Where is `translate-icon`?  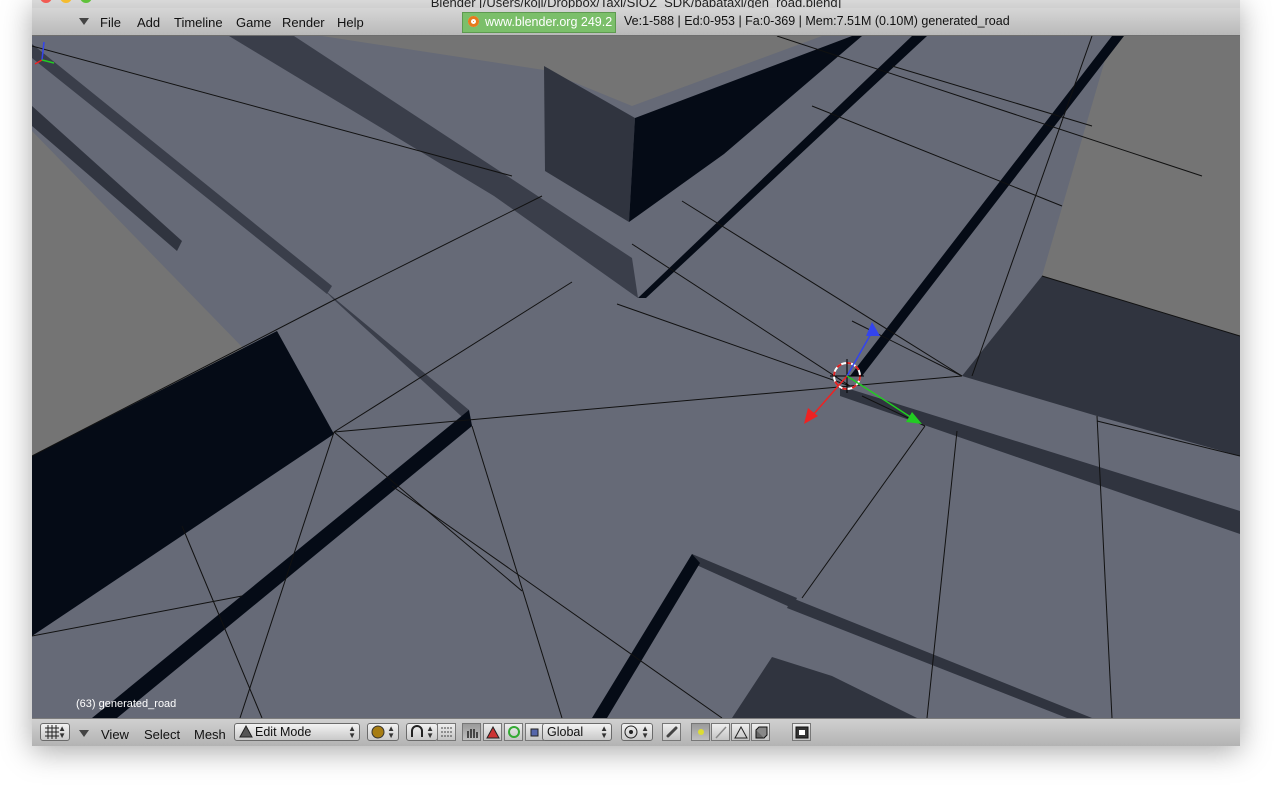
translate-icon is located at coordinates (492, 732).